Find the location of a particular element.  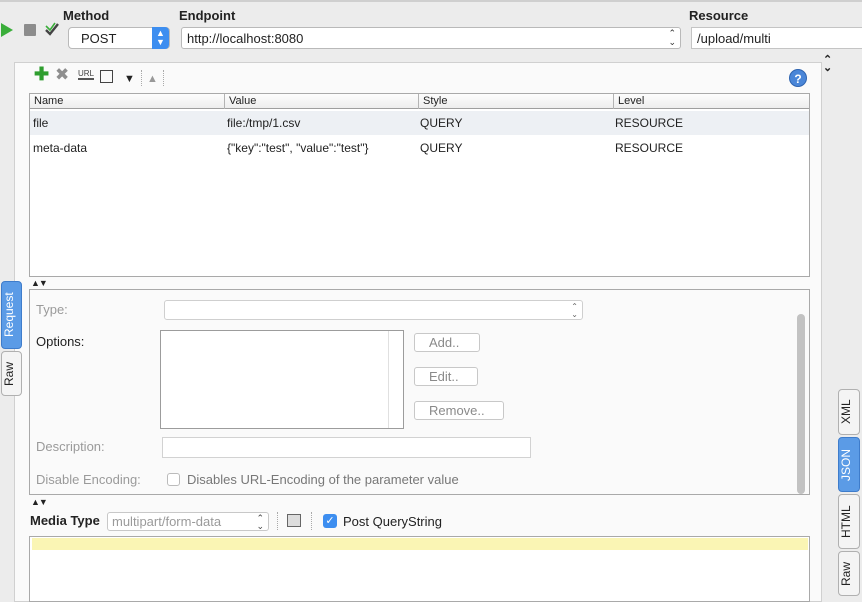

description-input is located at coordinates (346, 447).